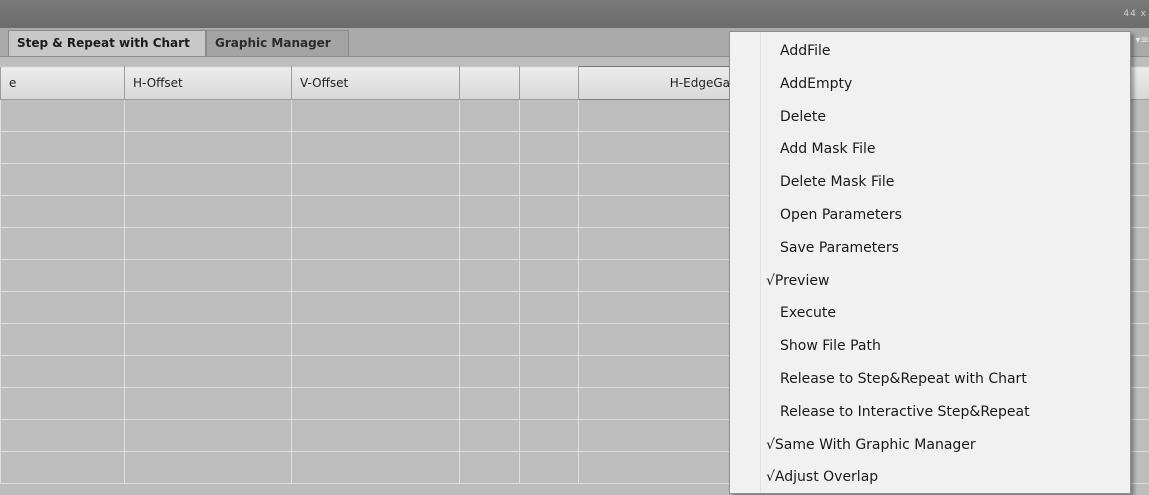  I want to click on menu-item-release-step-repeat-chart: Release to Step&Repeat with Chart, so click(930, 379).